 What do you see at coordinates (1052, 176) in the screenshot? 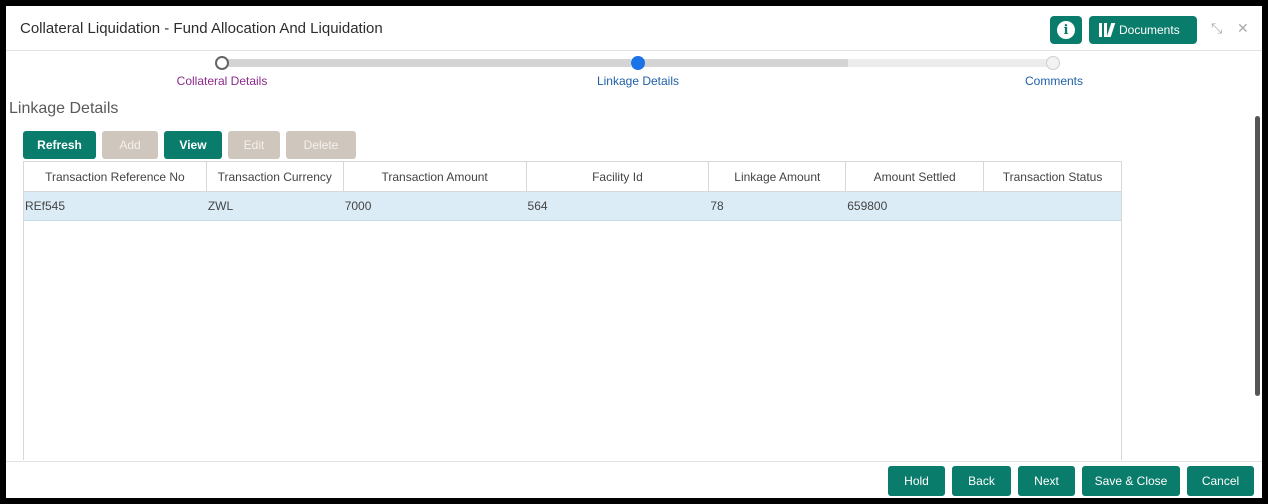
I see `column-header: Transaction Status` at bounding box center [1052, 176].